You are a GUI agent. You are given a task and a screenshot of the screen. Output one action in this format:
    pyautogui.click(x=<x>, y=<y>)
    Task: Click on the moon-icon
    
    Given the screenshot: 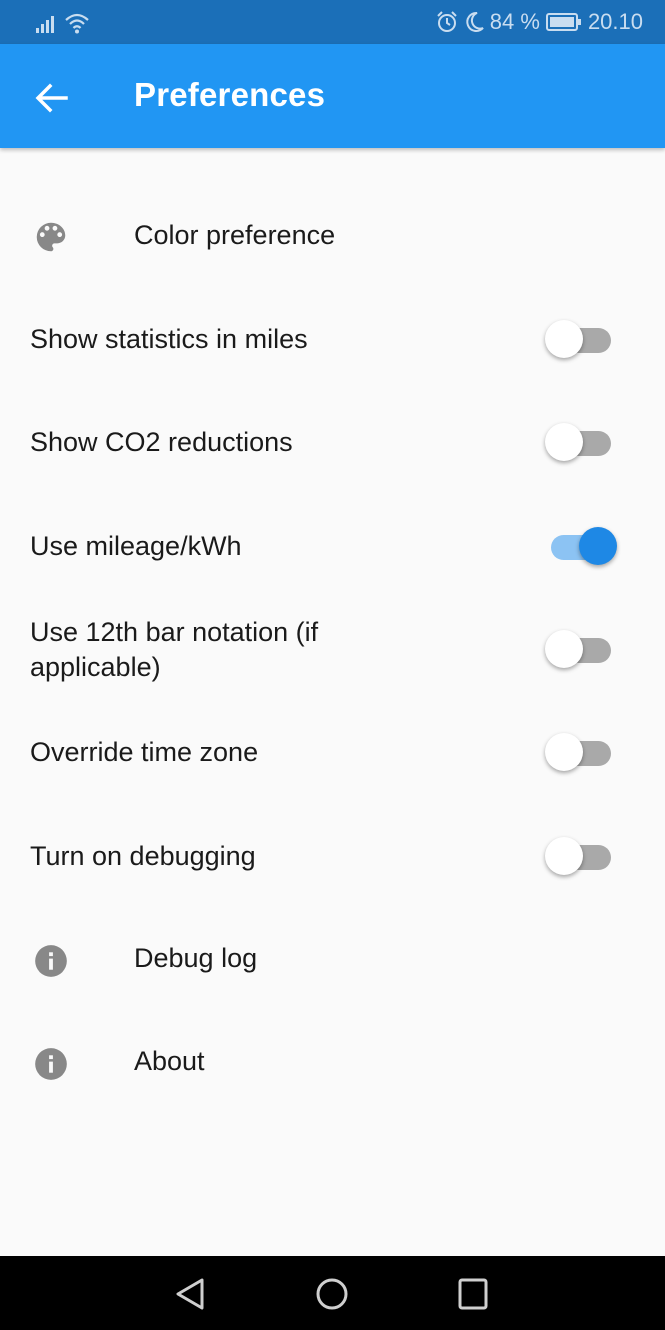 What is the action you would take?
    pyautogui.click(x=475, y=21)
    